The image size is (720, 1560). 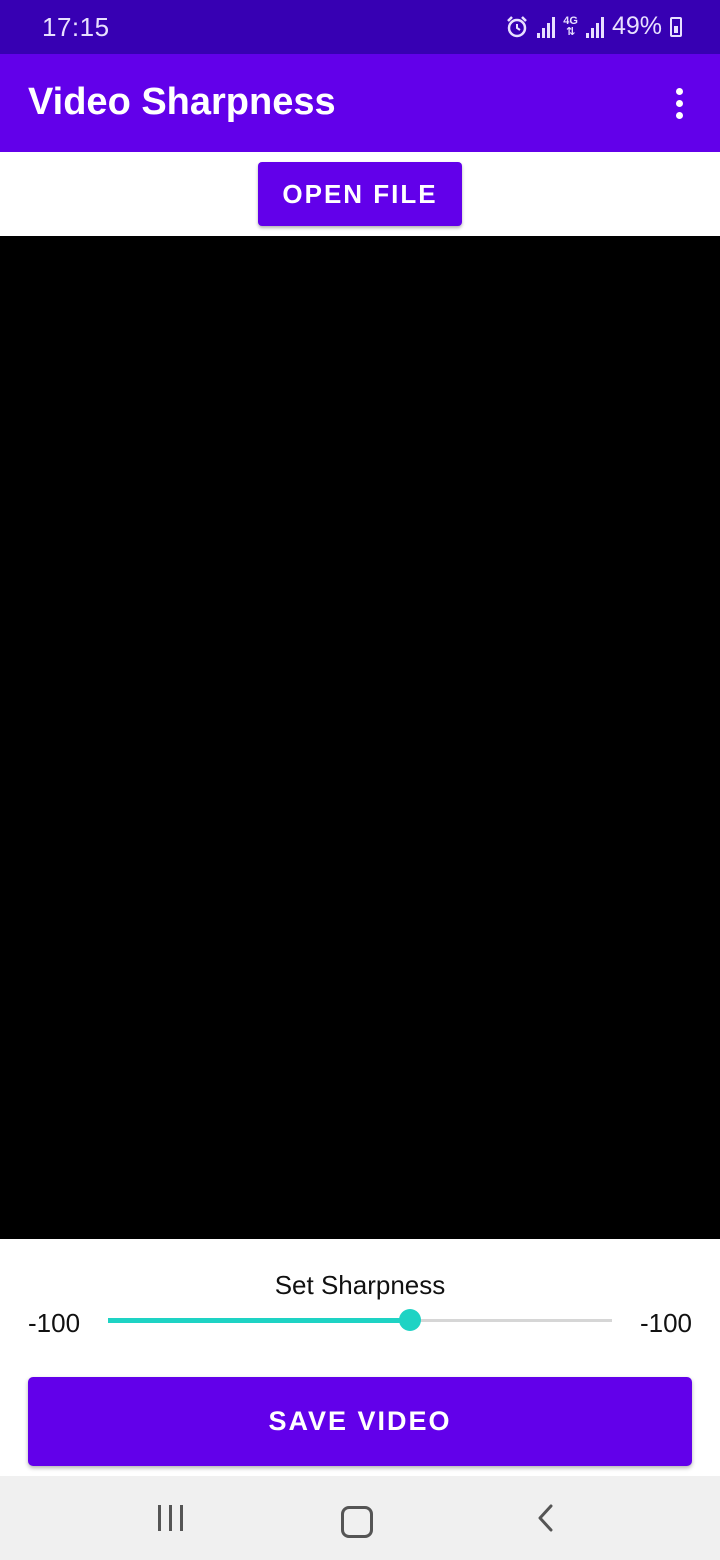 I want to click on slider-max-label: -100, so click(x=665, y=1323).